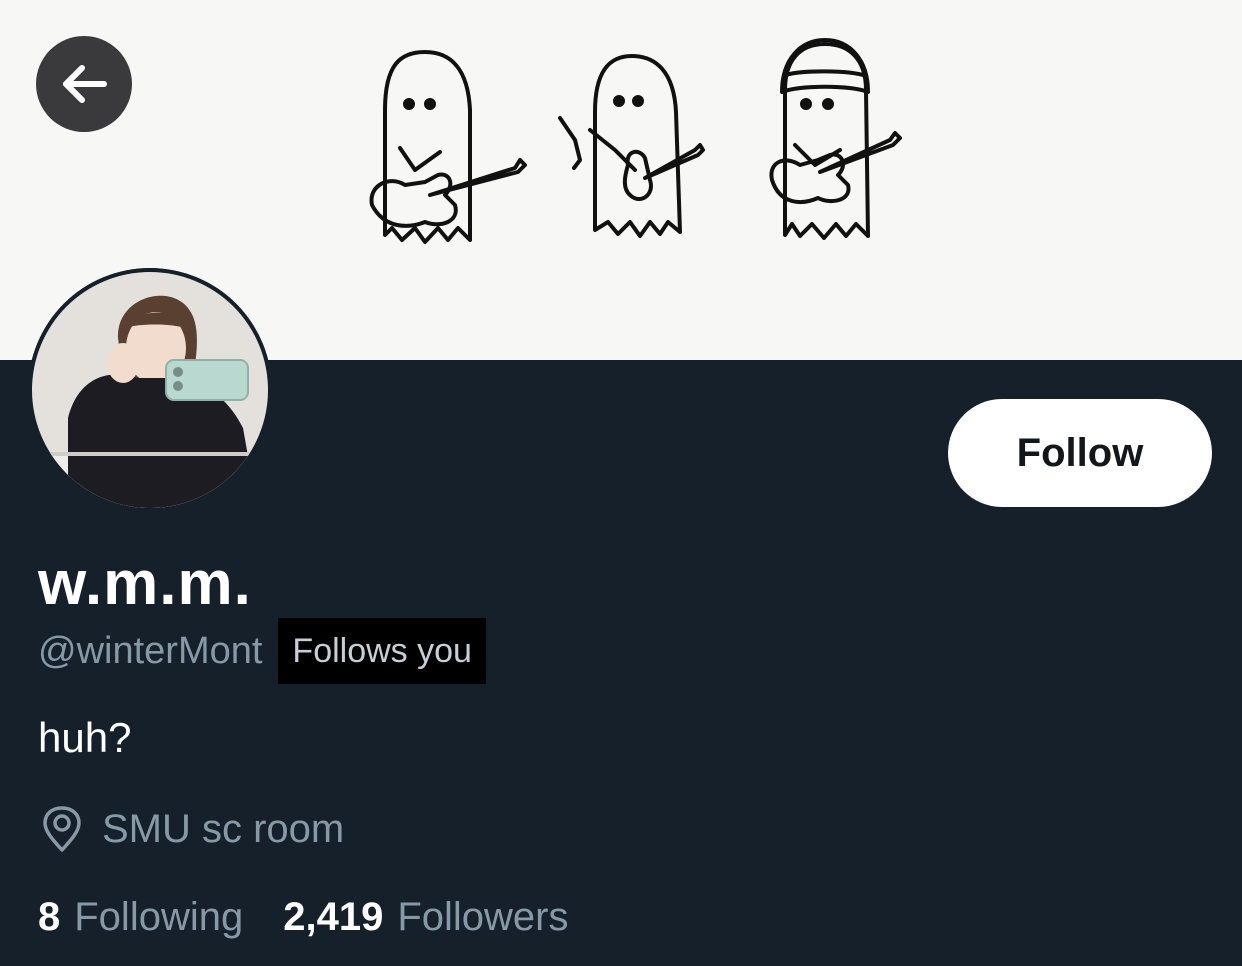 Image resolution: width=1242 pixels, height=966 pixels. What do you see at coordinates (223, 828) in the screenshot?
I see `location-text: SMU sc room` at bounding box center [223, 828].